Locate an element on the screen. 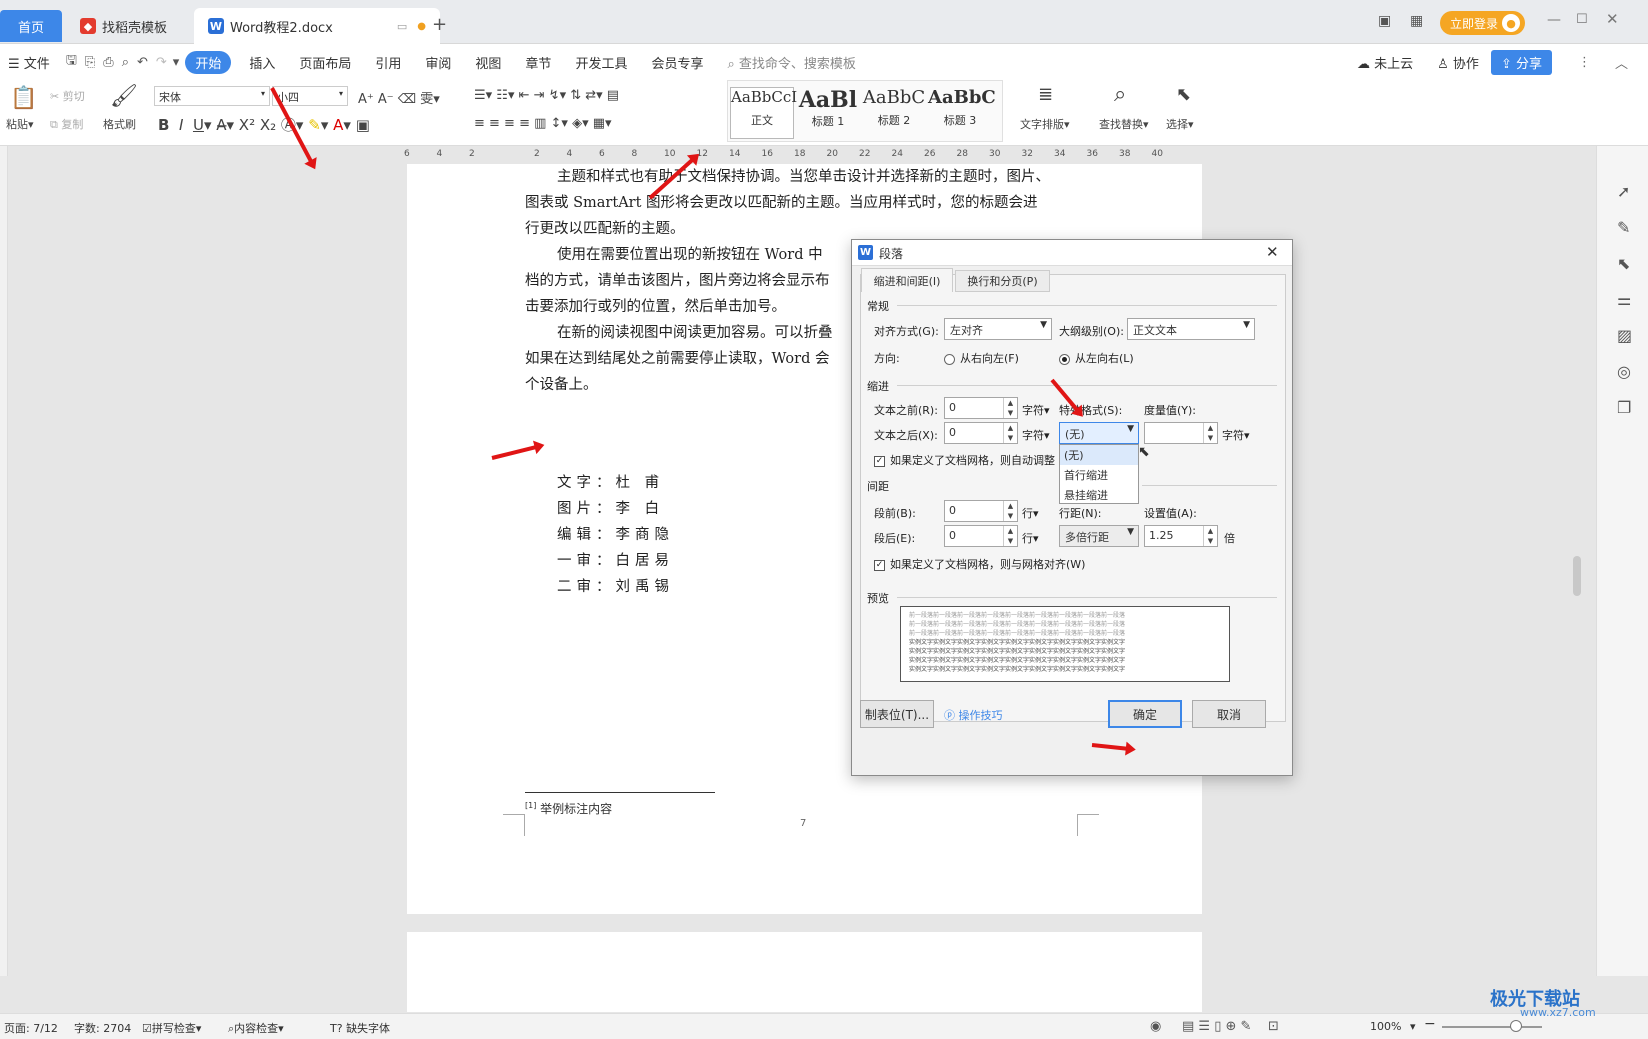  share-button: ⇪ 分享 is located at coordinates (1521, 62).